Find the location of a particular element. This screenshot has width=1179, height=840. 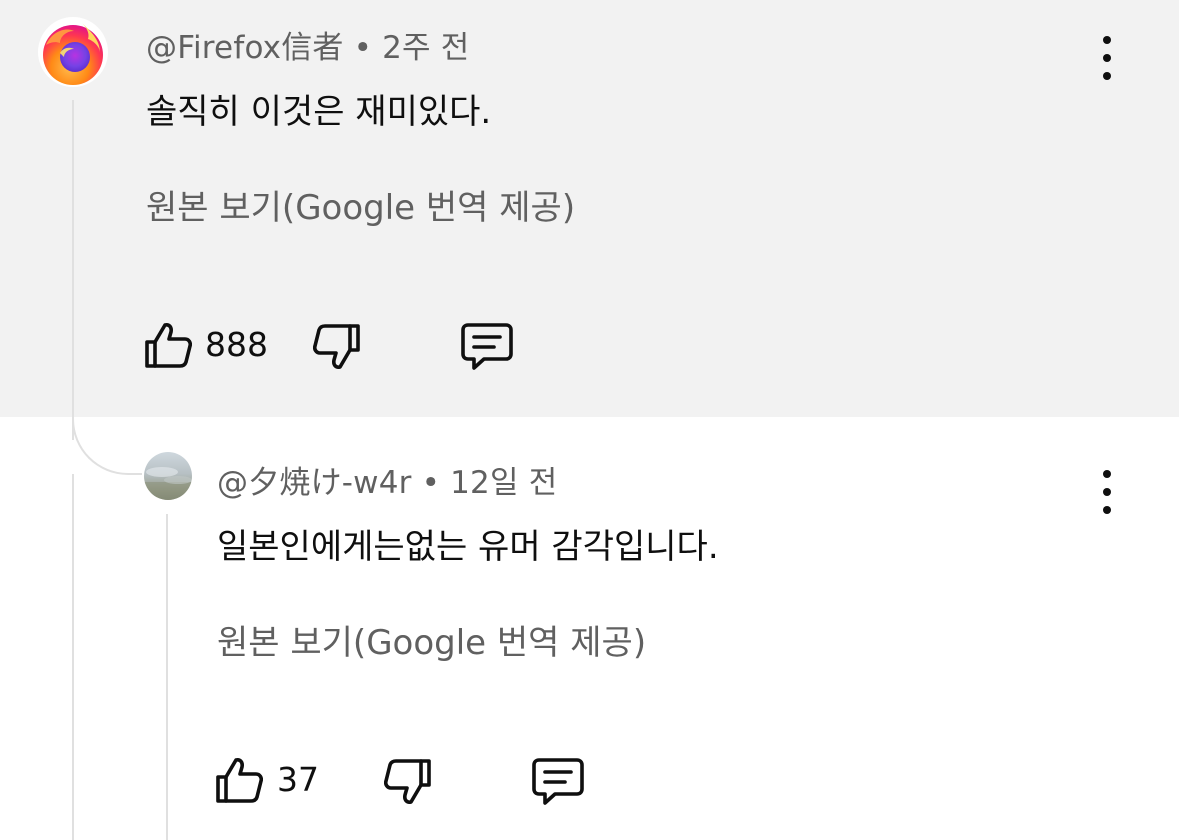

sky-photo-avatar is located at coordinates (168, 483).